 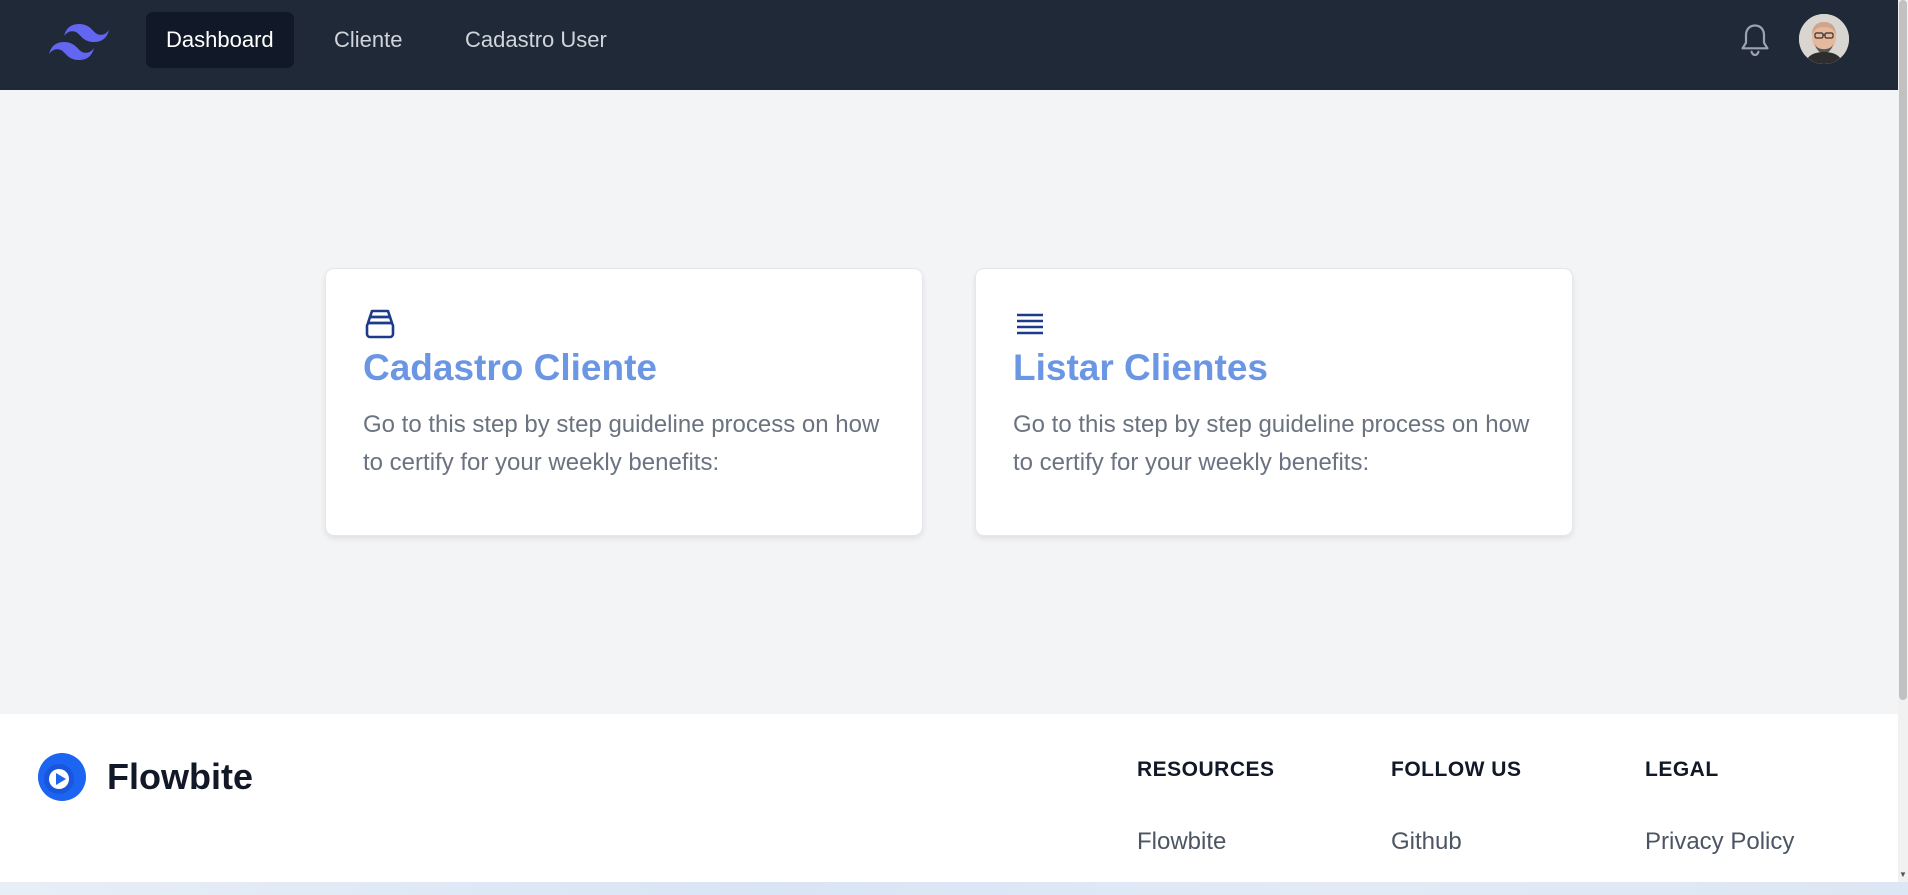 I want to click on scroll-down-arrow-icon: ▼, so click(x=1903, y=875).